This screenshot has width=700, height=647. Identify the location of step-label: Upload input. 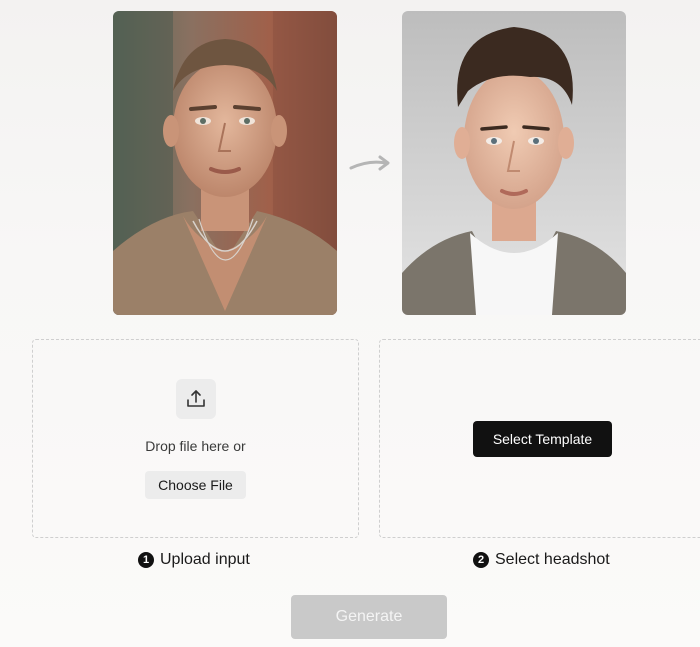
(205, 559).